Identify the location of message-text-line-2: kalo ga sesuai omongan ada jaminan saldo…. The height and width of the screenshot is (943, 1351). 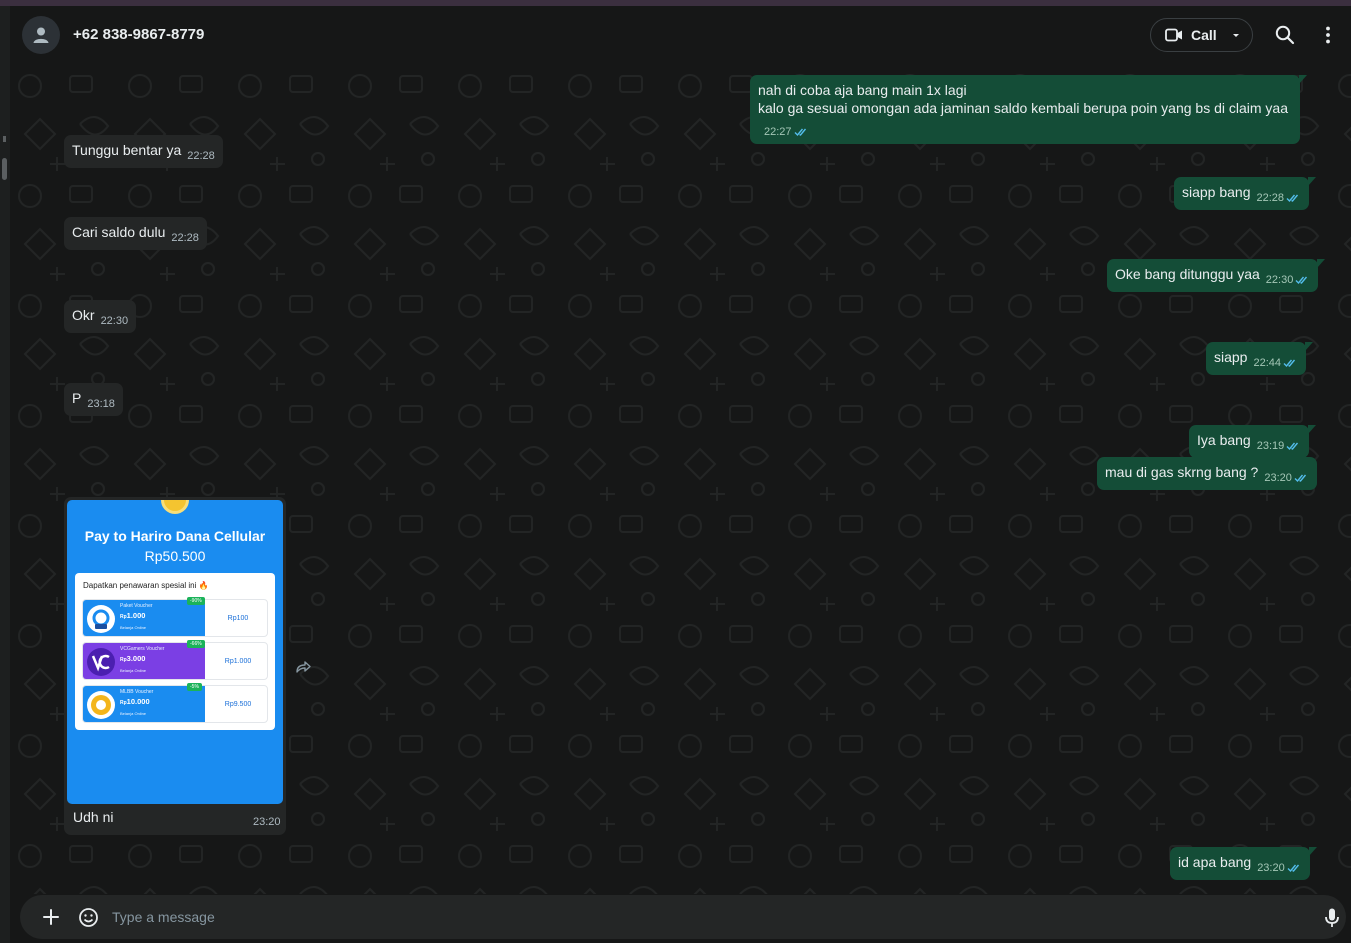
(1023, 108).